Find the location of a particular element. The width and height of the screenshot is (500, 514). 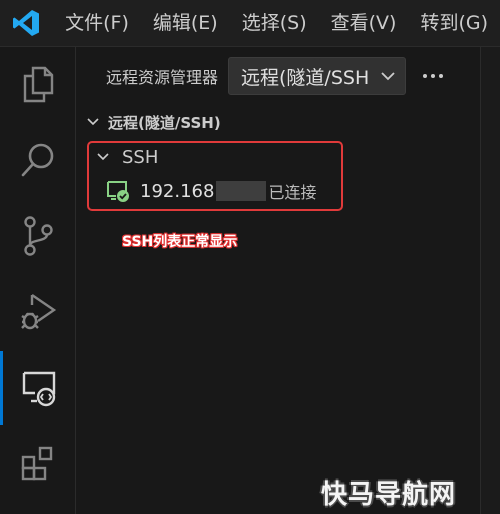

host-status: 已连接 is located at coordinates (292, 192).